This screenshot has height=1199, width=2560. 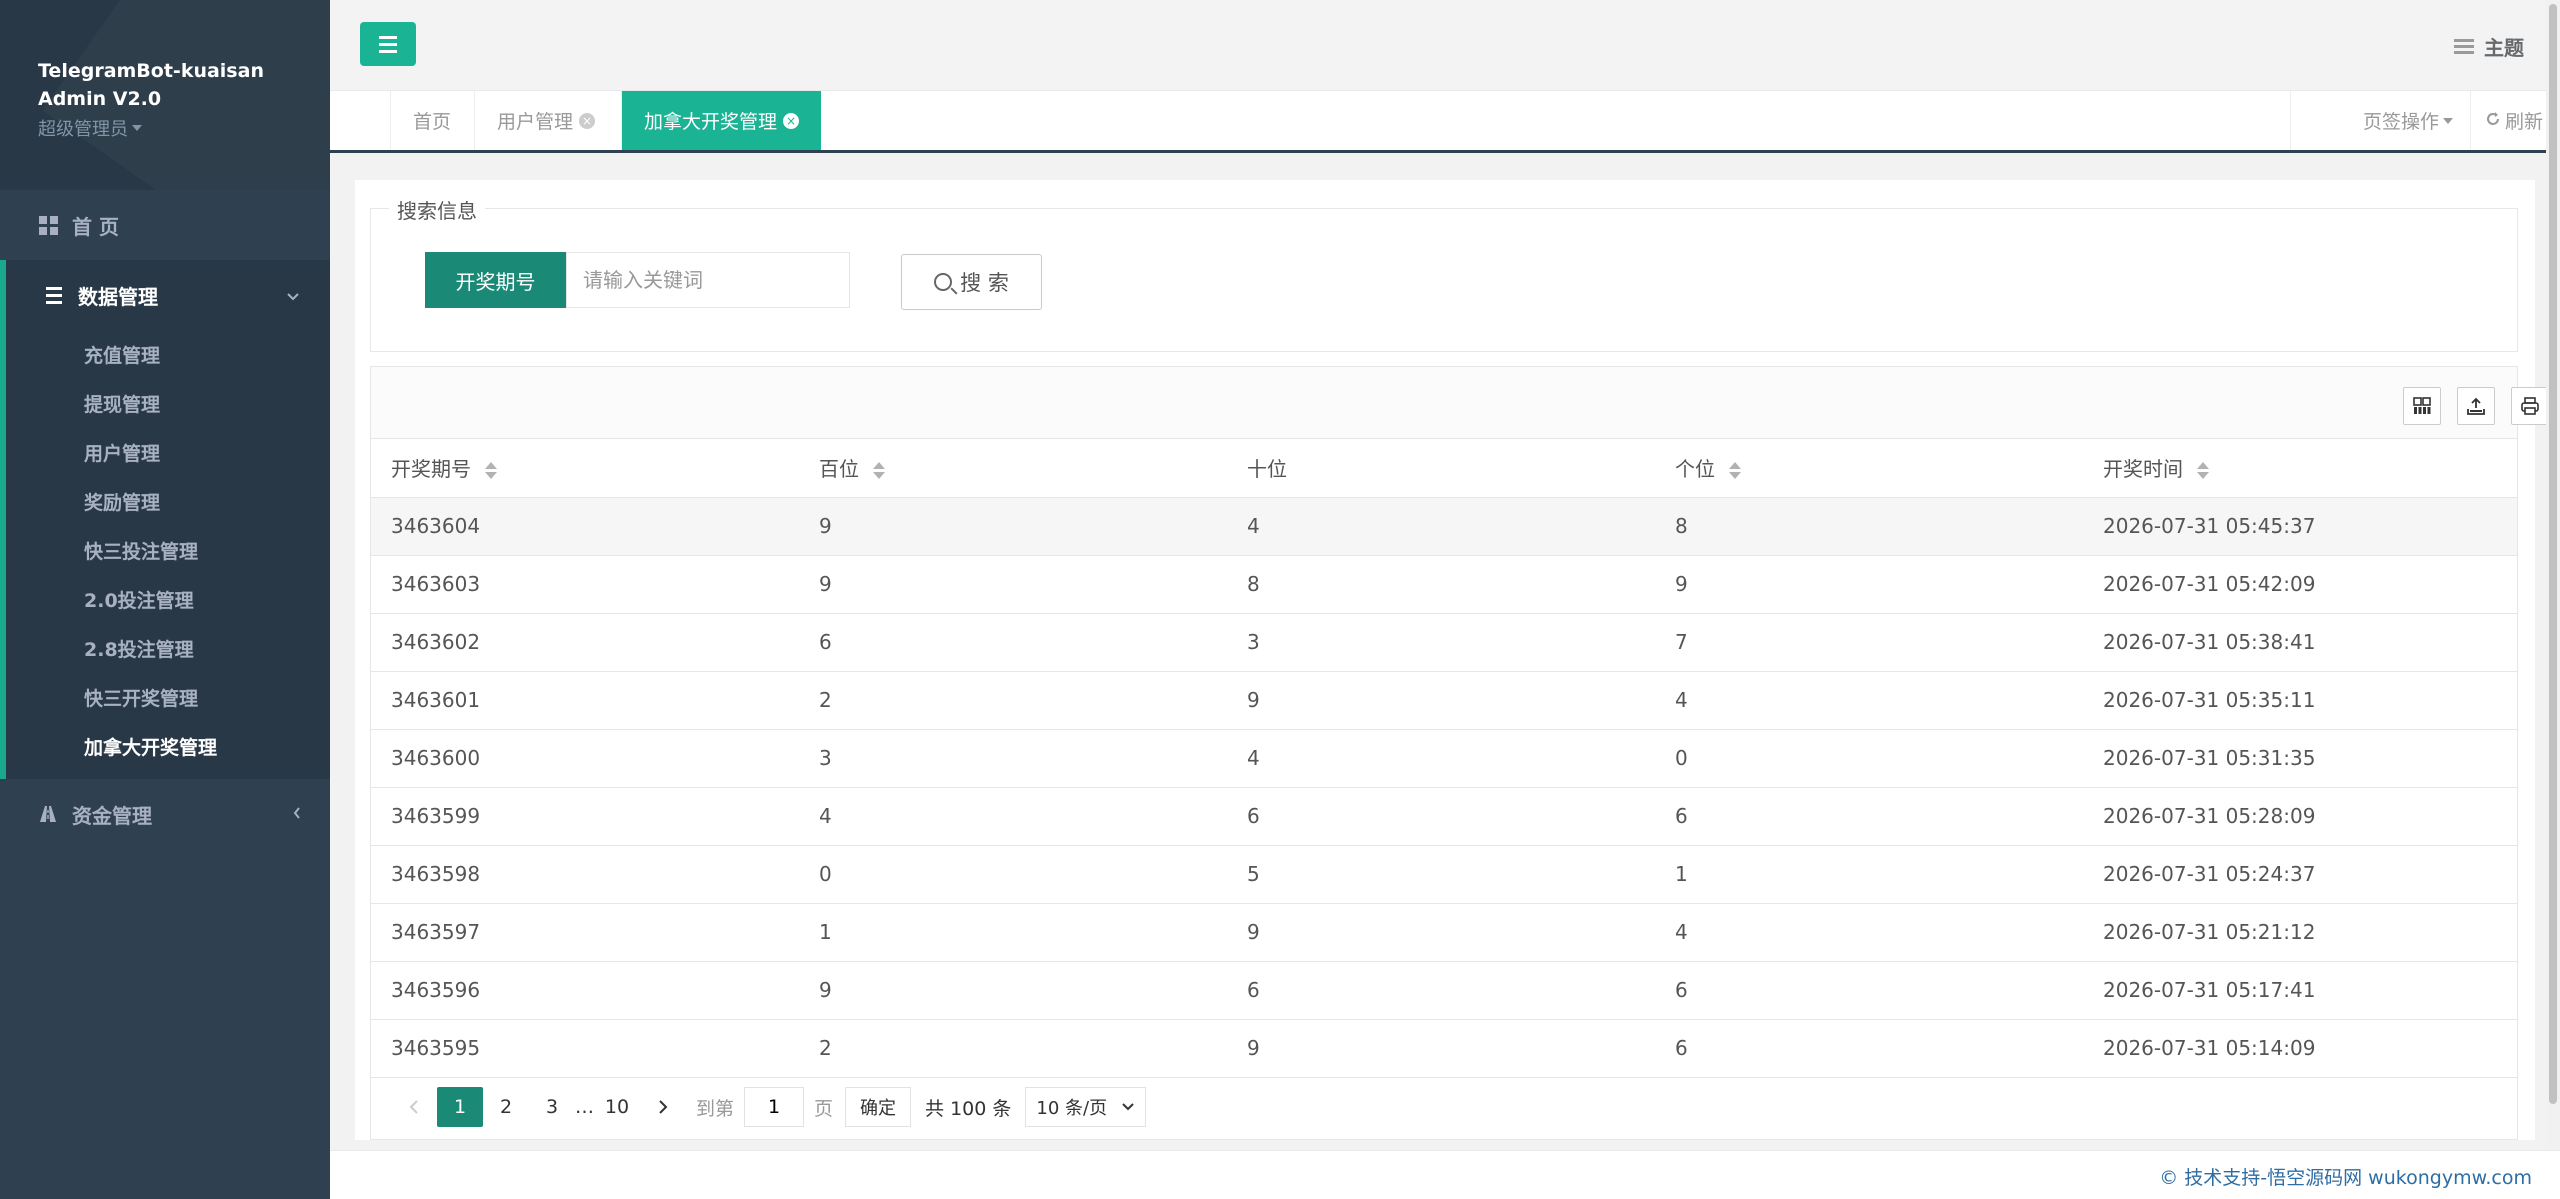 I want to click on search-panel: 搜索信息 开奖期号 搜 索, so click(x=1444, y=273).